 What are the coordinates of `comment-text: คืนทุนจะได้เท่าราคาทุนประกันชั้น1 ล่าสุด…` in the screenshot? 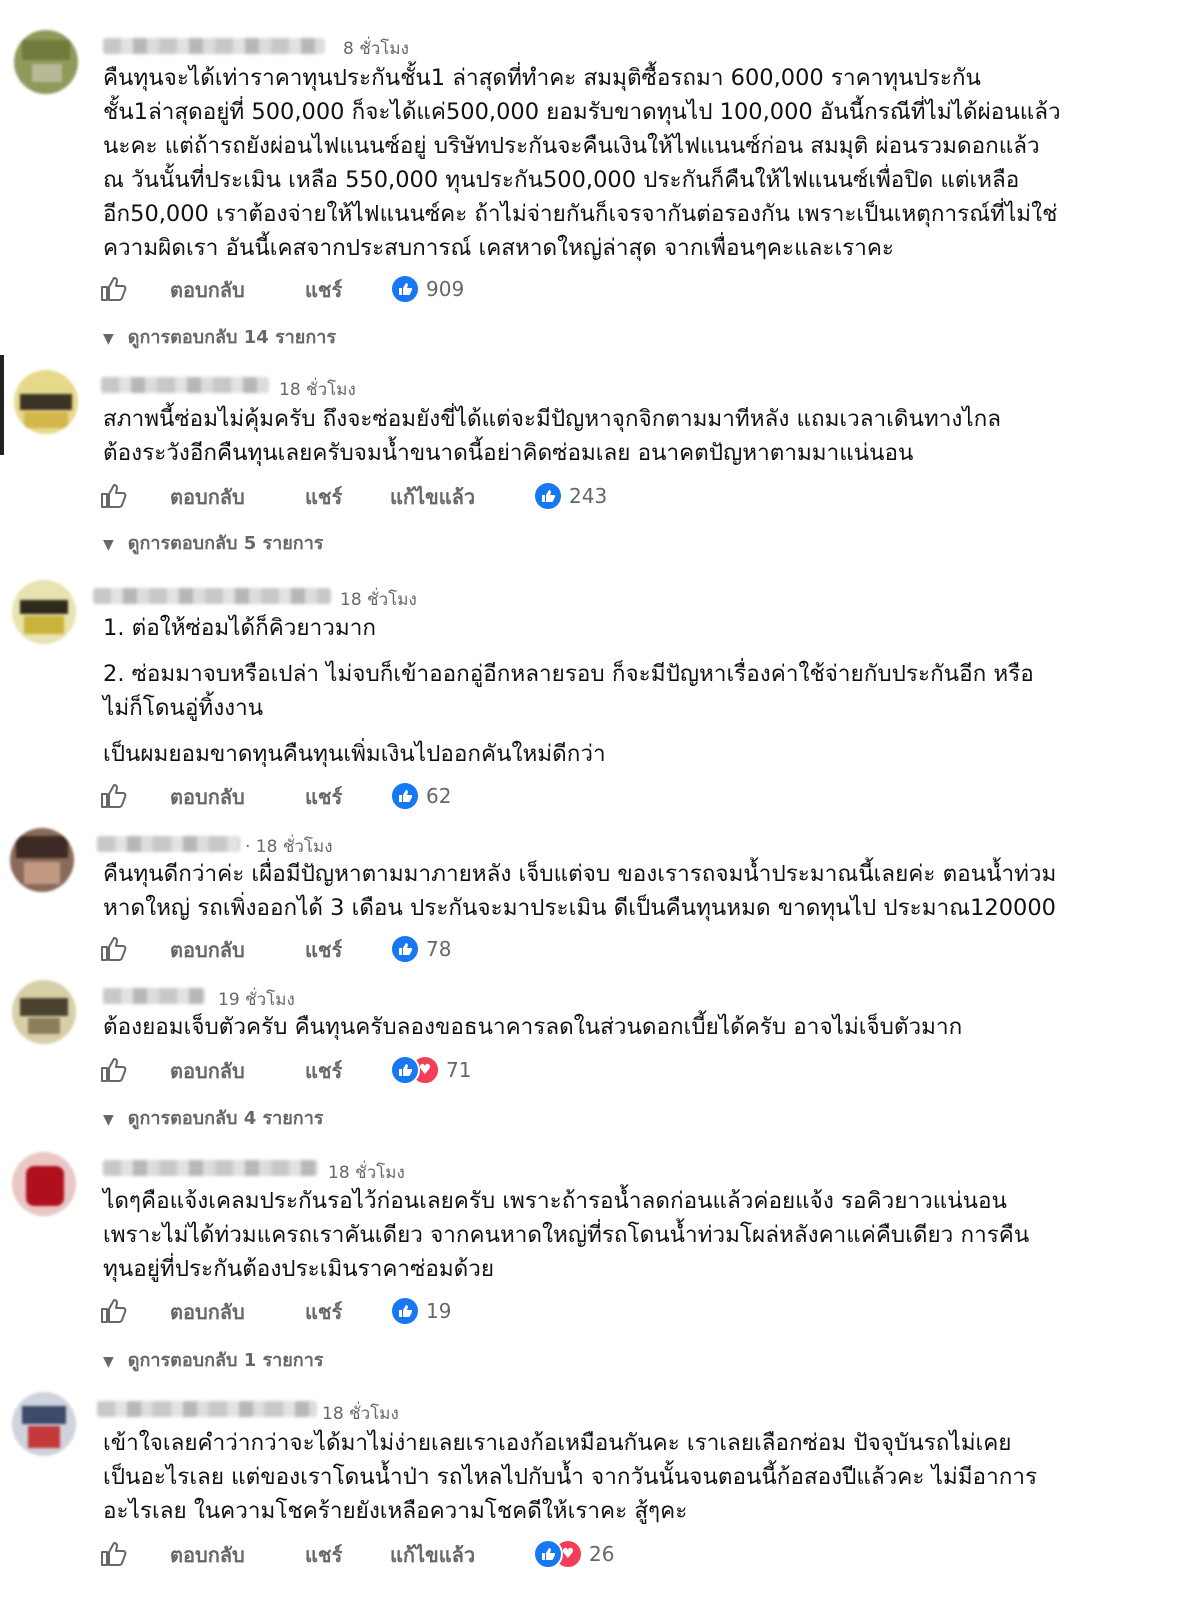 It's located at (582, 163).